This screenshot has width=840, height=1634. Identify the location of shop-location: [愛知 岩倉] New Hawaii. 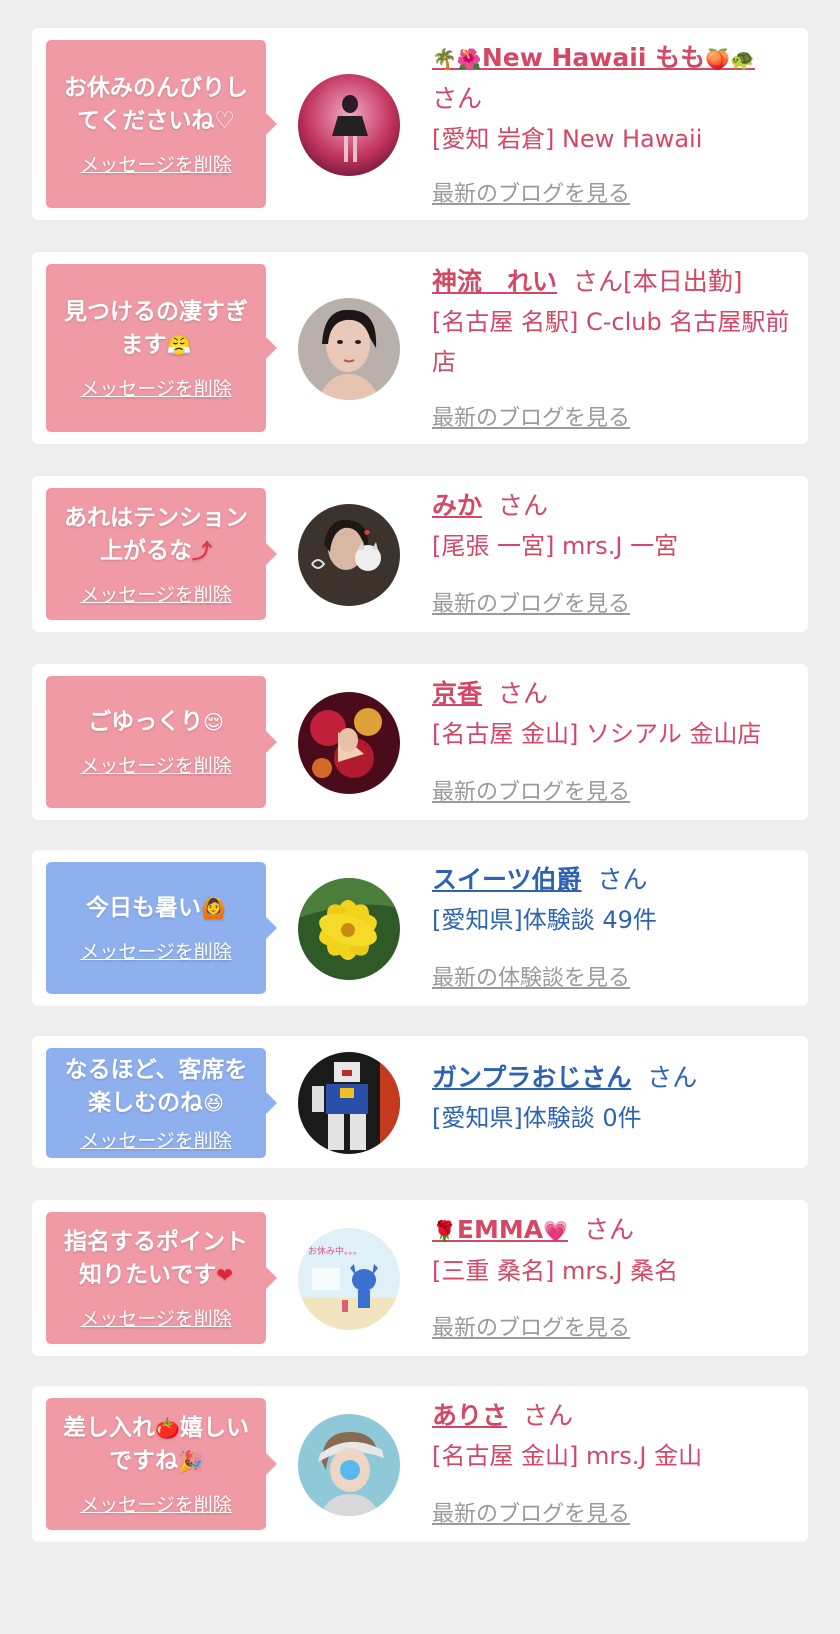
(567, 139).